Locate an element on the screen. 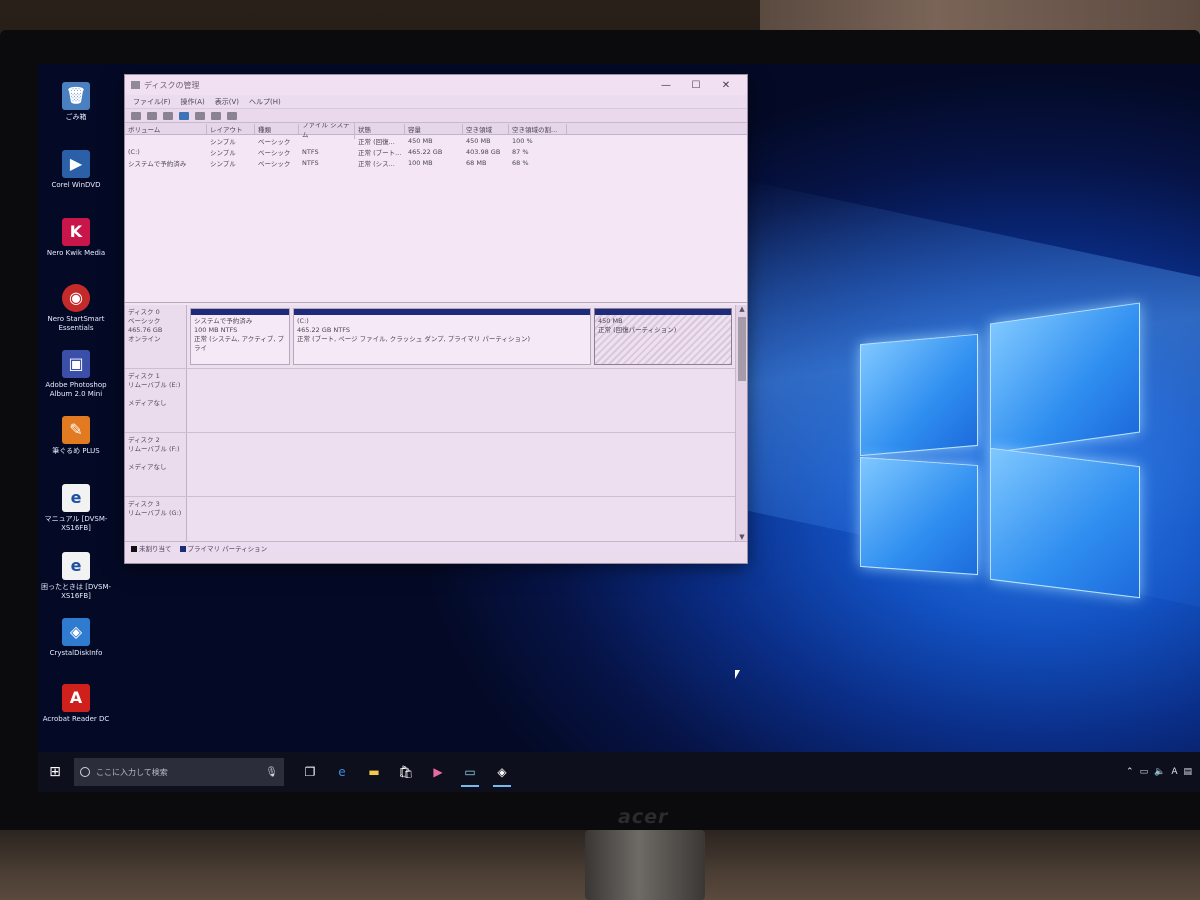  legend-item-primary: プライマリ パーティション is located at coordinates (223, 548).